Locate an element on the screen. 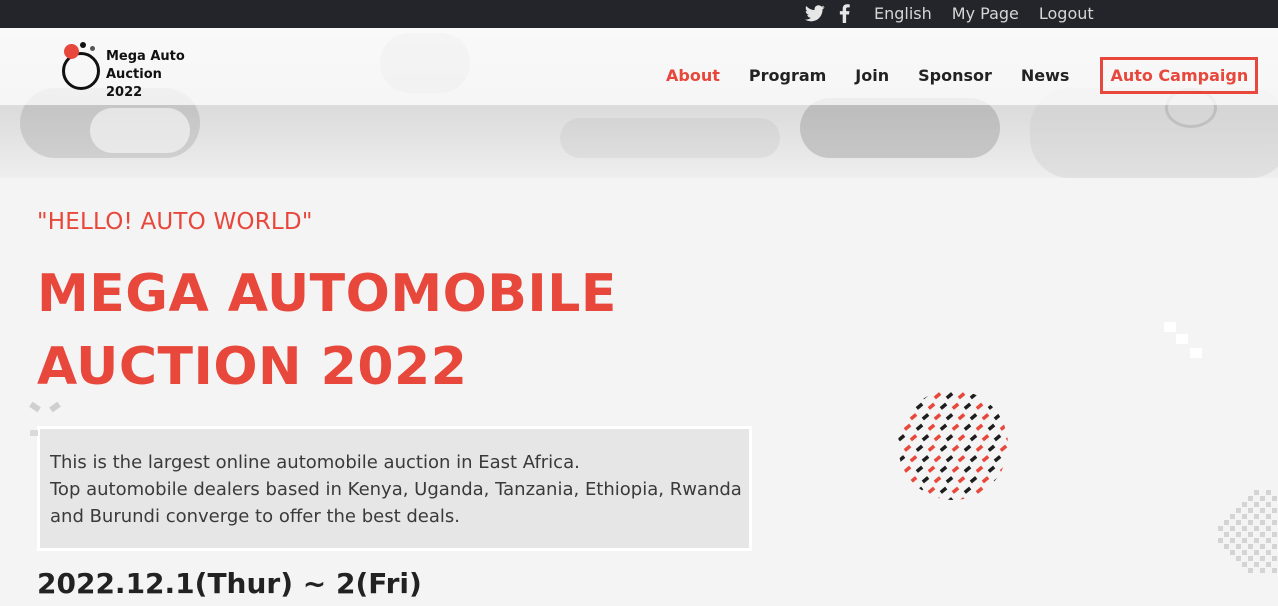 This screenshot has height=606, width=1278. logo-line-1: Mega Auto is located at coordinates (145, 56).